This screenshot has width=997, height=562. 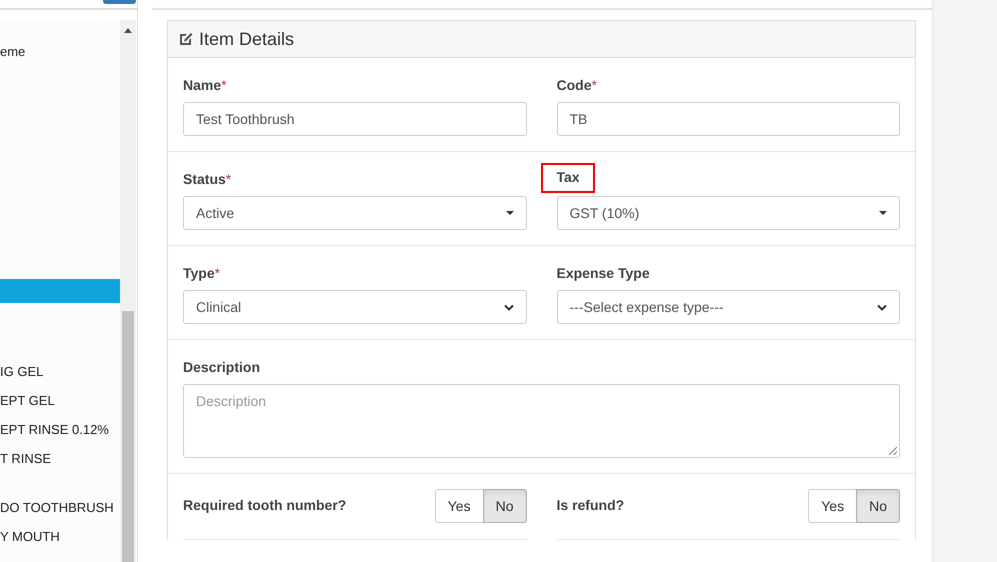 What do you see at coordinates (60, 291) in the screenshot?
I see `list-item` at bounding box center [60, 291].